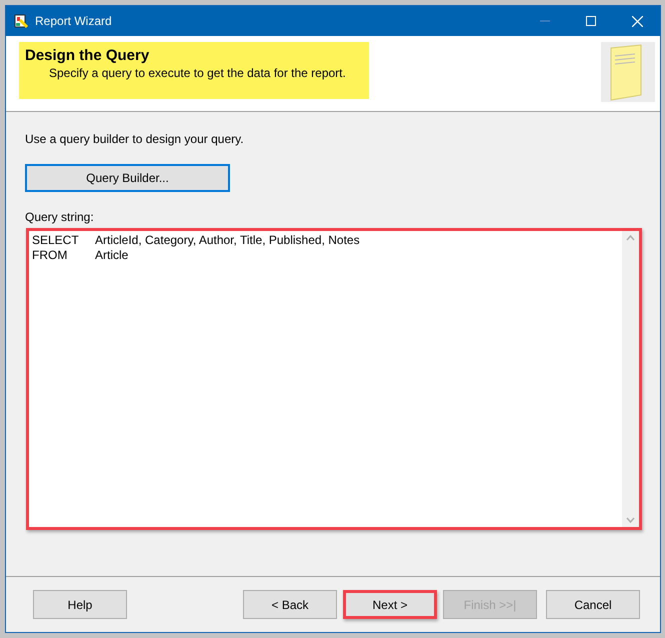  Describe the element at coordinates (593, 604) in the screenshot. I see `dialog-button: Cancel` at that location.